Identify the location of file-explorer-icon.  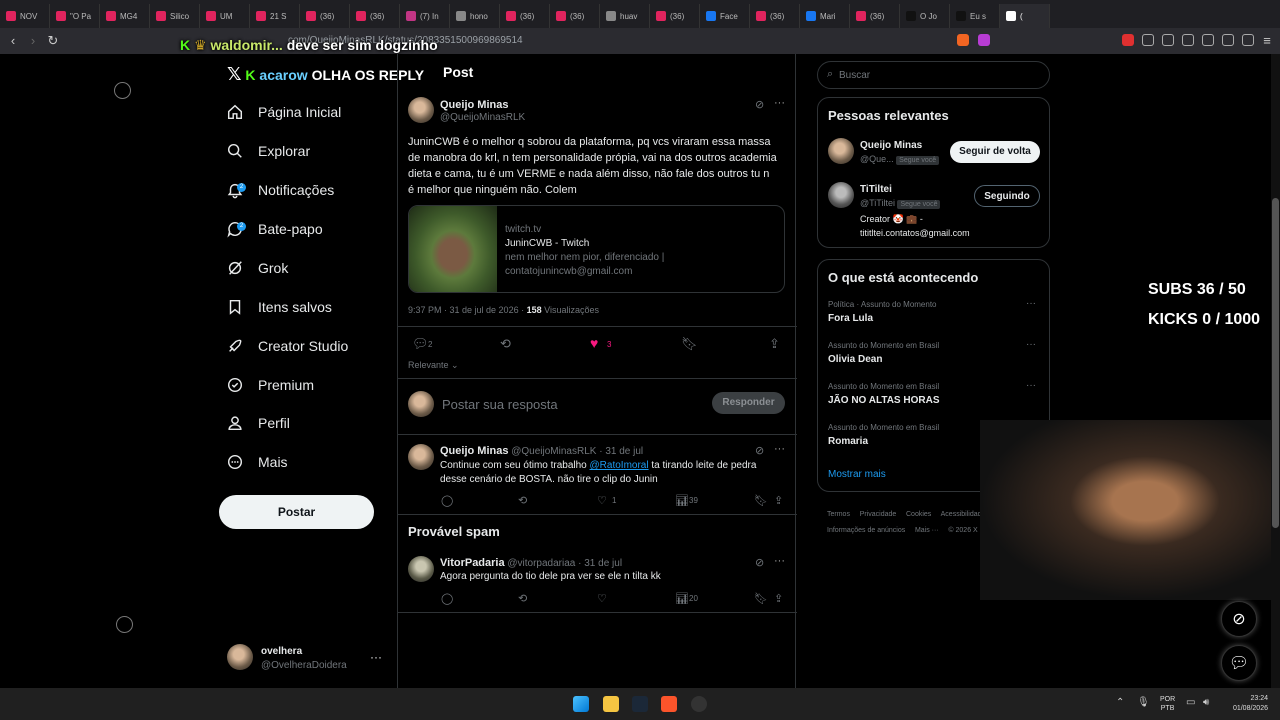
(611, 704).